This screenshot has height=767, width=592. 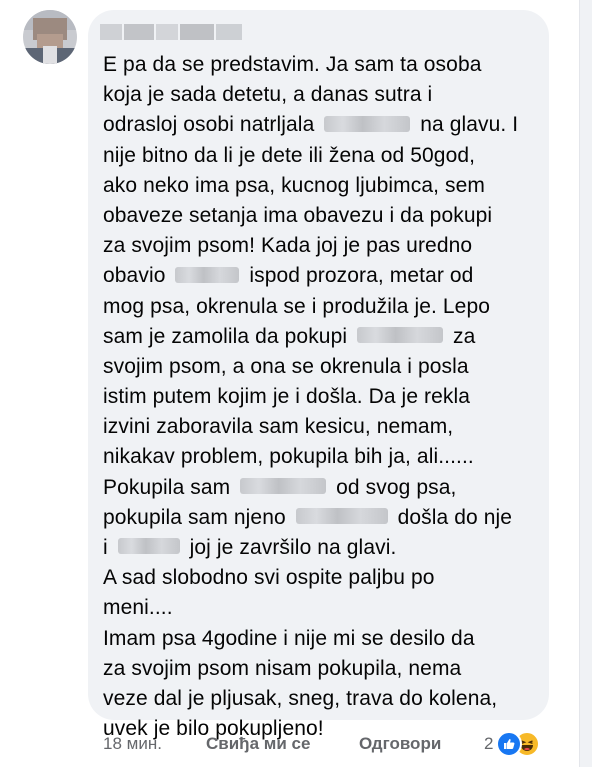 I want to click on comment-line: izvini zaboravila sam kesicu, nemam,, so click(x=323, y=427).